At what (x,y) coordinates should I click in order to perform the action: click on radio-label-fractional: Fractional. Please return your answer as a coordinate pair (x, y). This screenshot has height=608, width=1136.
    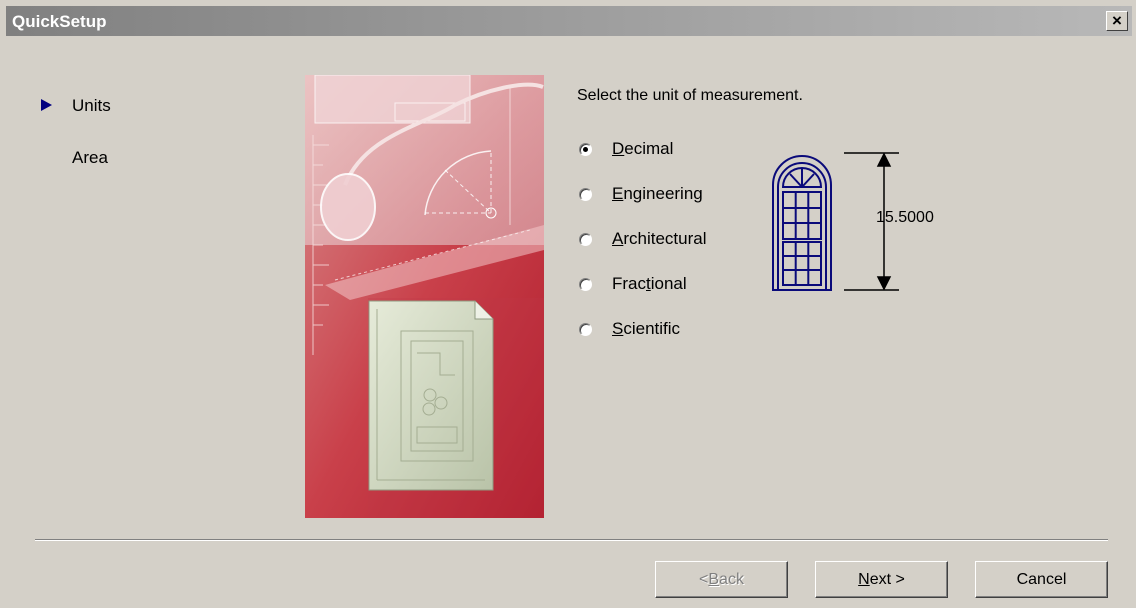
    Looking at the image, I should click on (649, 284).